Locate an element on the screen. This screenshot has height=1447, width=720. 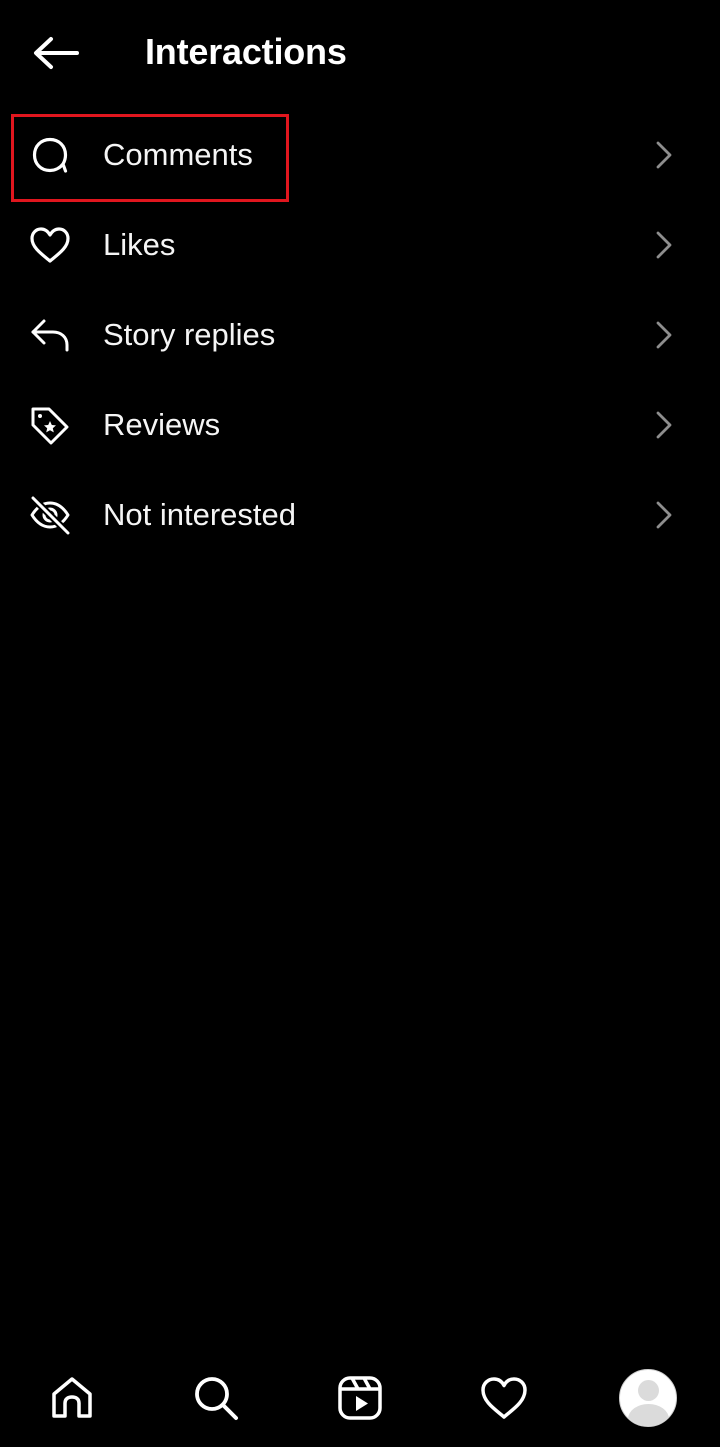
tab-reels is located at coordinates (360, 1398).